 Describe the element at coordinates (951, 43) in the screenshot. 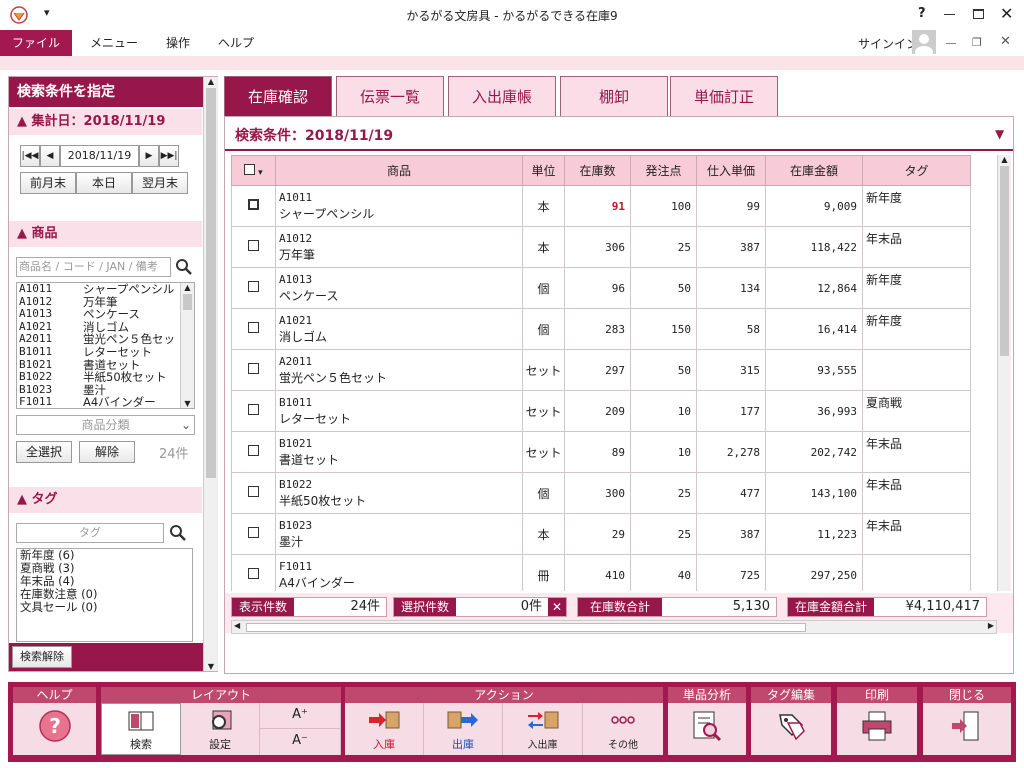

I see `ribbon-minimize-icon` at that location.